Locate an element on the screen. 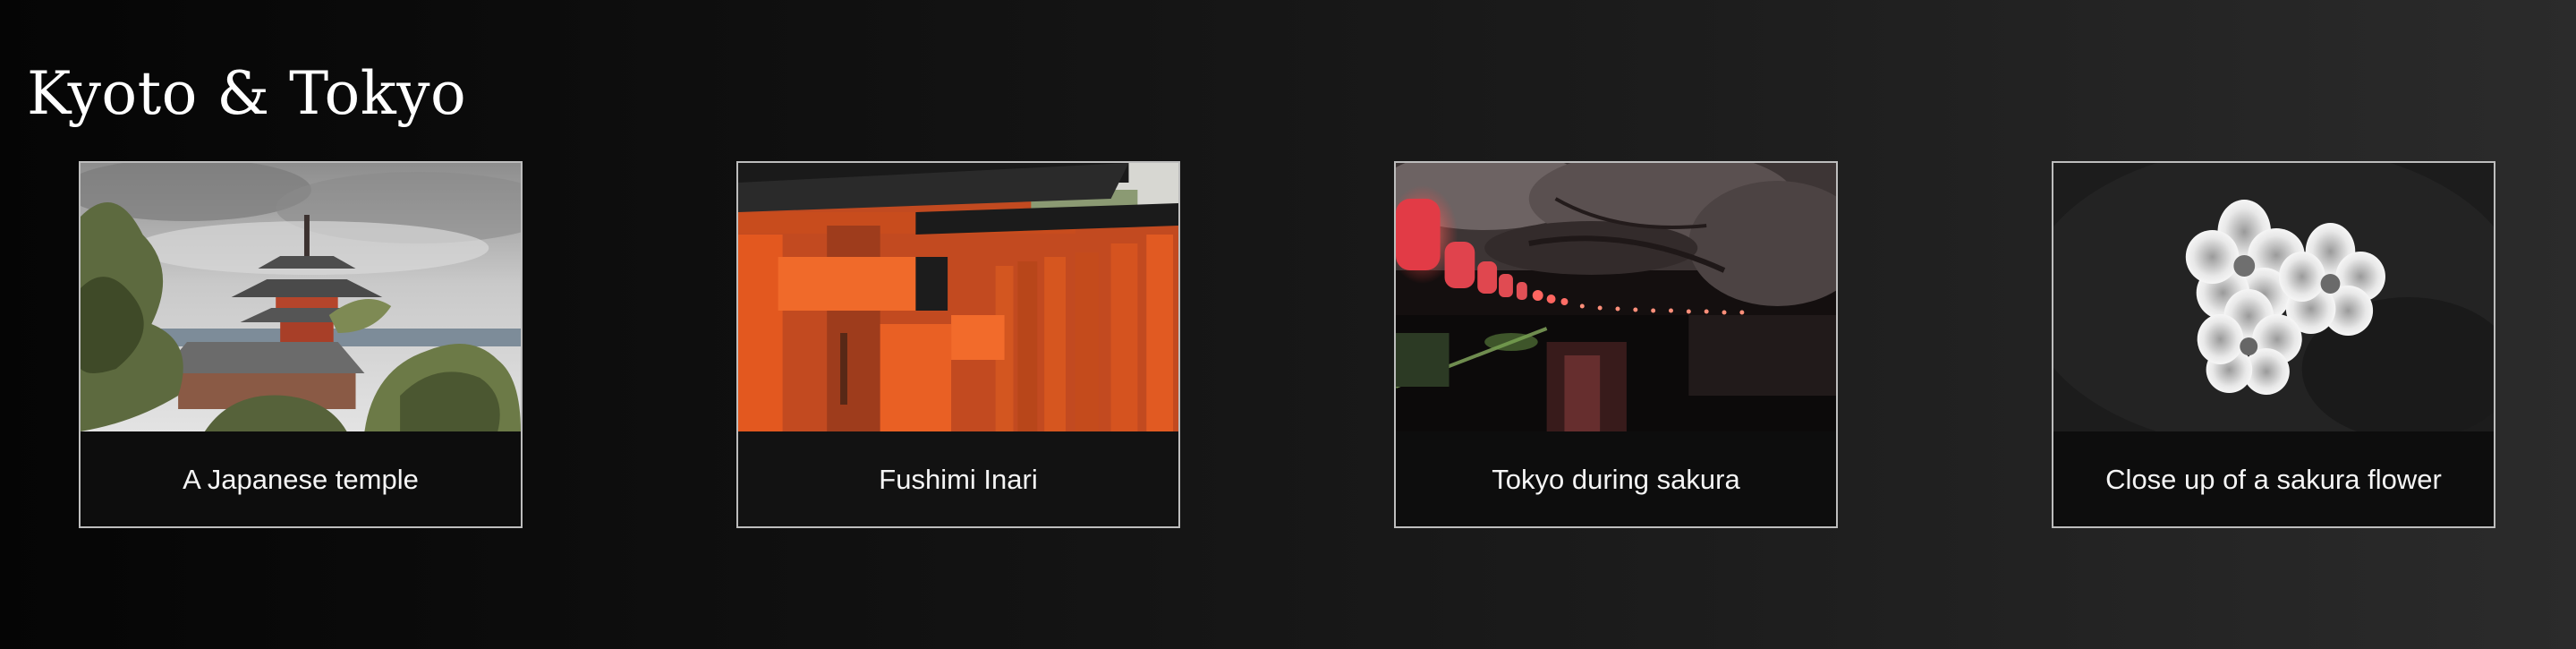  page-title: Kyoto & Tokyo is located at coordinates (247, 93).